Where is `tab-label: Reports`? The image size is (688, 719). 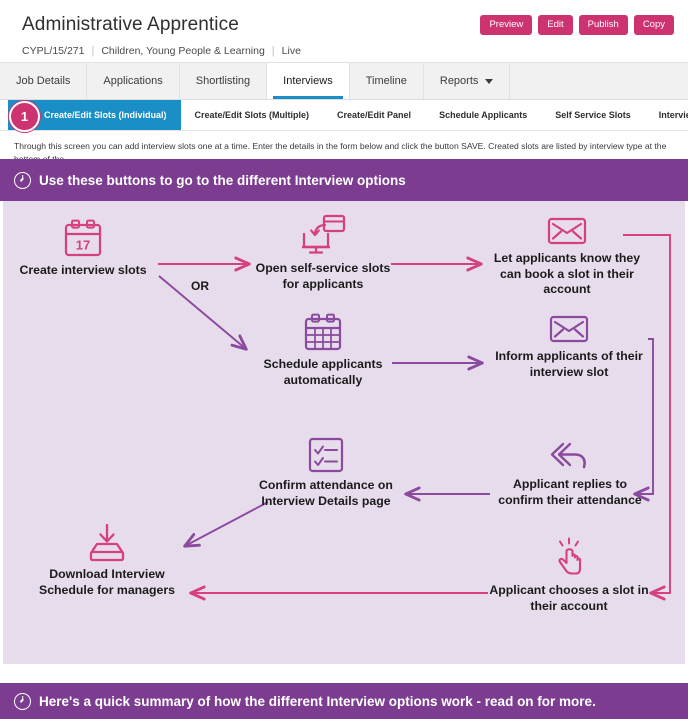 tab-label: Reports is located at coordinates (459, 81).